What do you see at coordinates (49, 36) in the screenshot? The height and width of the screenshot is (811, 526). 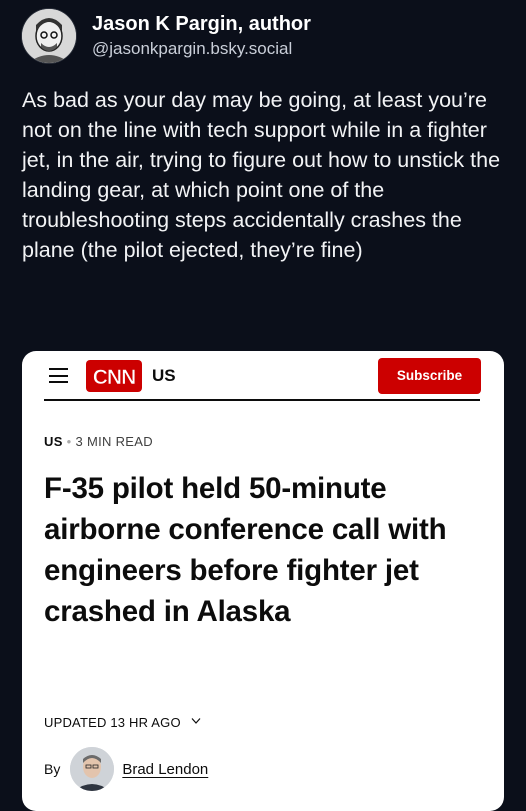 I see `author-avatar` at bounding box center [49, 36].